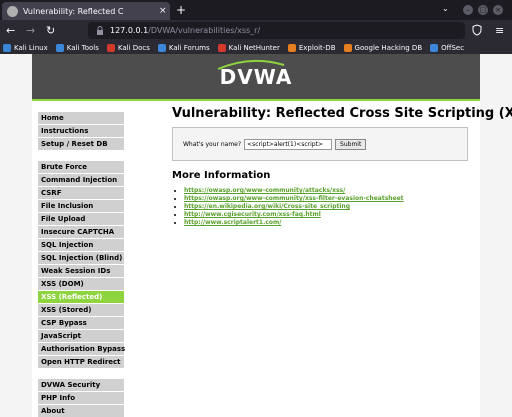 Image resolution: width=512 pixels, height=417 pixels. I want to click on back-icon: ←, so click(10, 30).